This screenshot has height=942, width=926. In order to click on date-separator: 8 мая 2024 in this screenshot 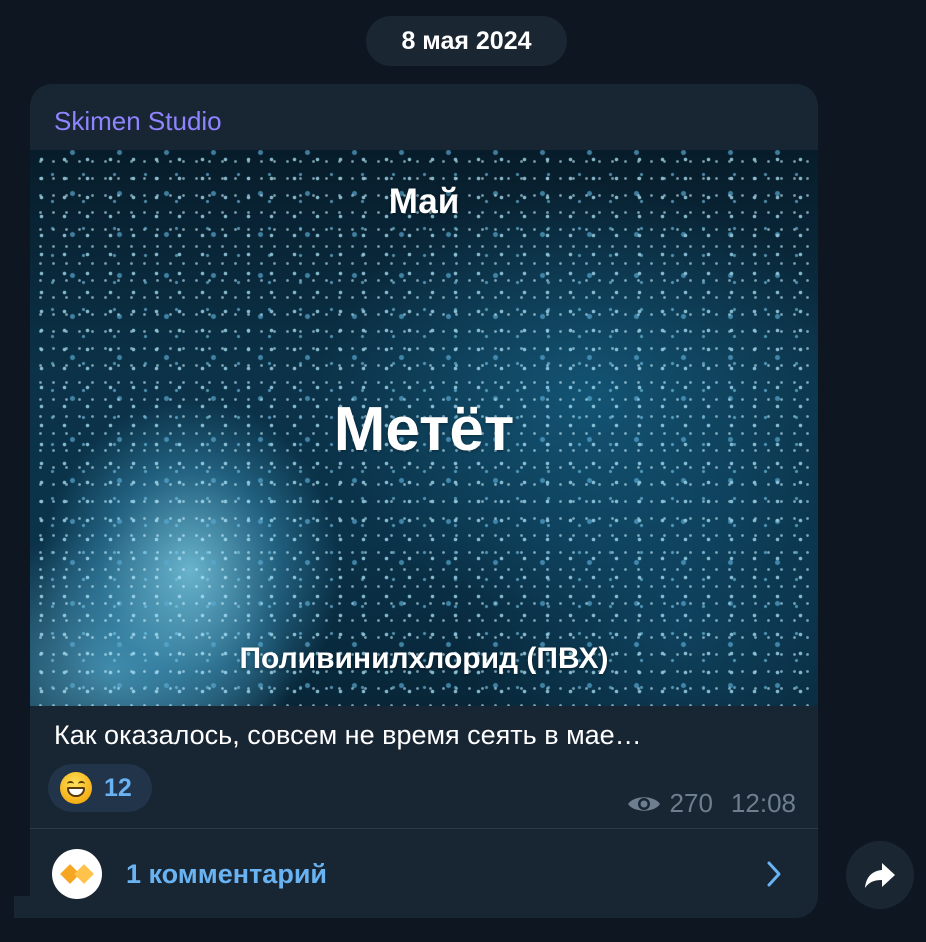, I will do `click(466, 41)`.